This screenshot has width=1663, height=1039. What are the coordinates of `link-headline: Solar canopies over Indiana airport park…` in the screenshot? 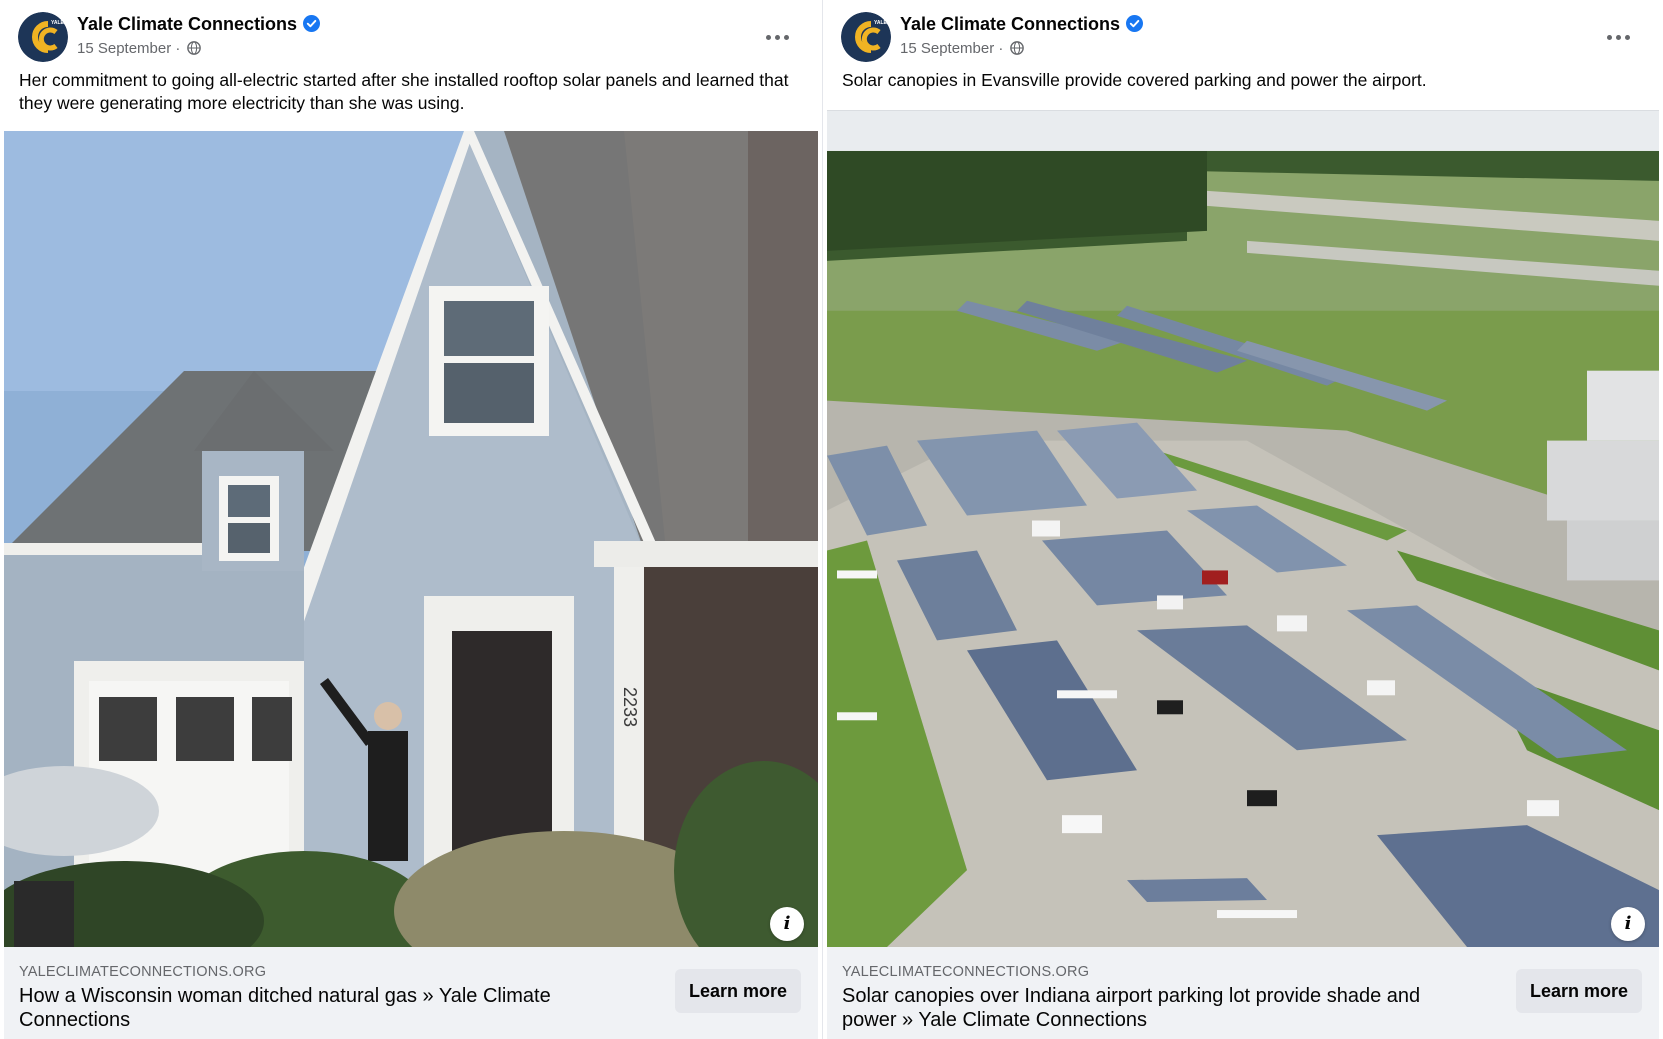 It's located at (1147, 1008).